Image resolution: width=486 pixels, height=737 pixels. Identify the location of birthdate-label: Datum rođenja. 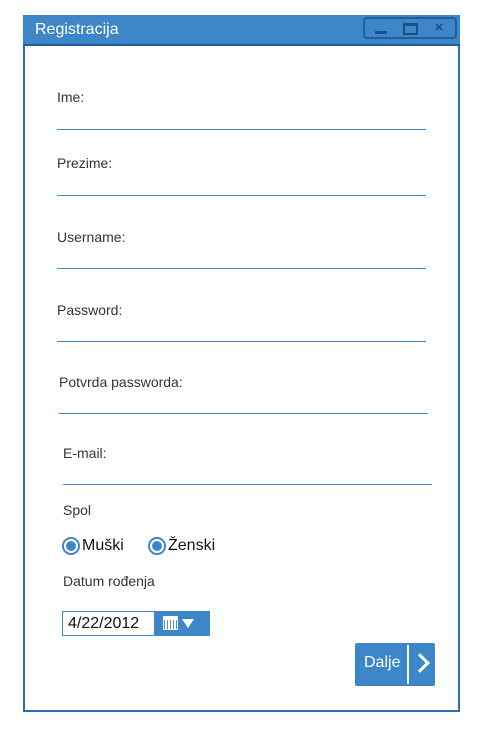
(109, 581).